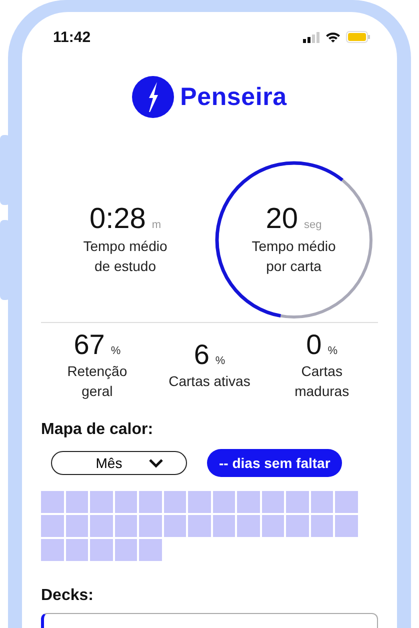 This screenshot has height=628, width=419. Describe the element at coordinates (282, 219) in the screenshot. I see `stat-value: 20` at that location.